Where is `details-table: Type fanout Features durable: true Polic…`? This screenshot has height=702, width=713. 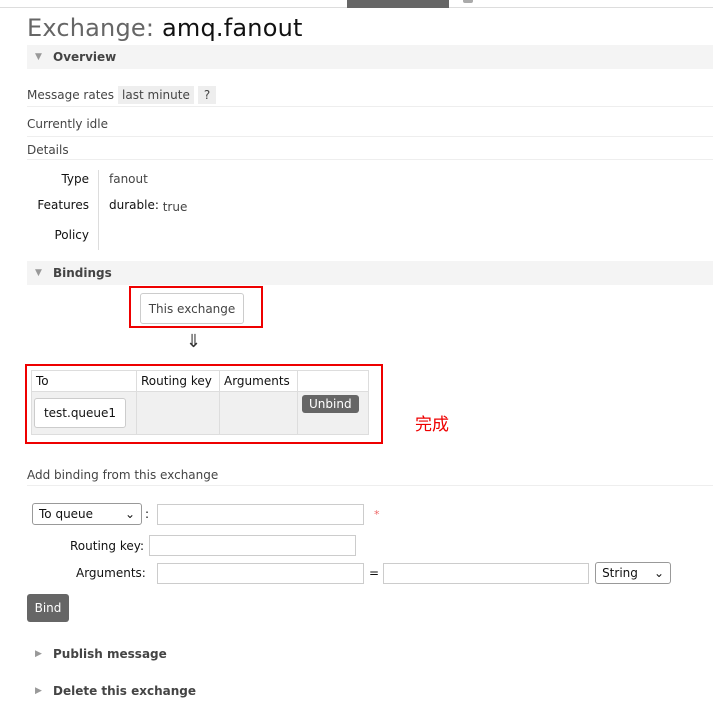 details-table: Type fanout Features durable: true Polic… is located at coordinates (107, 210).